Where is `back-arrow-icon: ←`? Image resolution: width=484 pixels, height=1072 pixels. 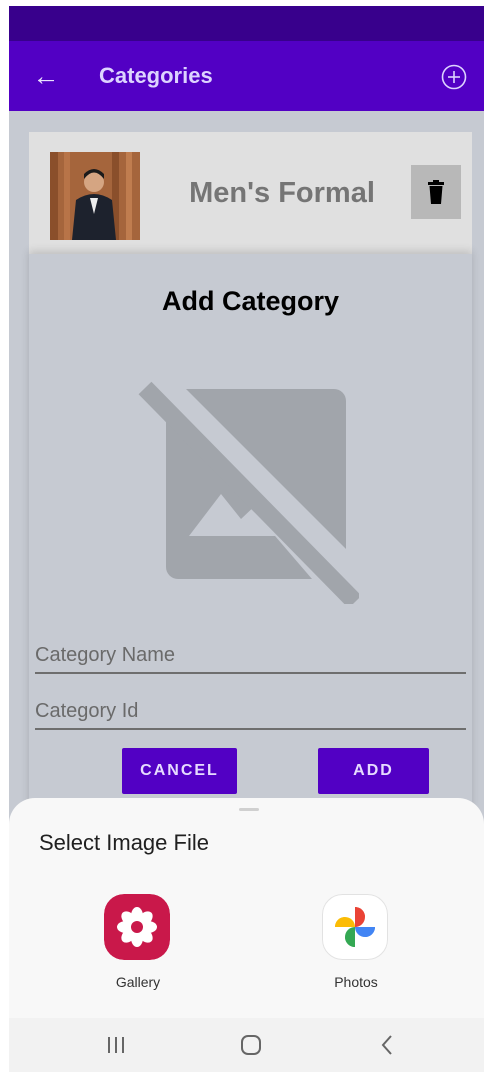 back-arrow-icon: ← is located at coordinates (46, 76).